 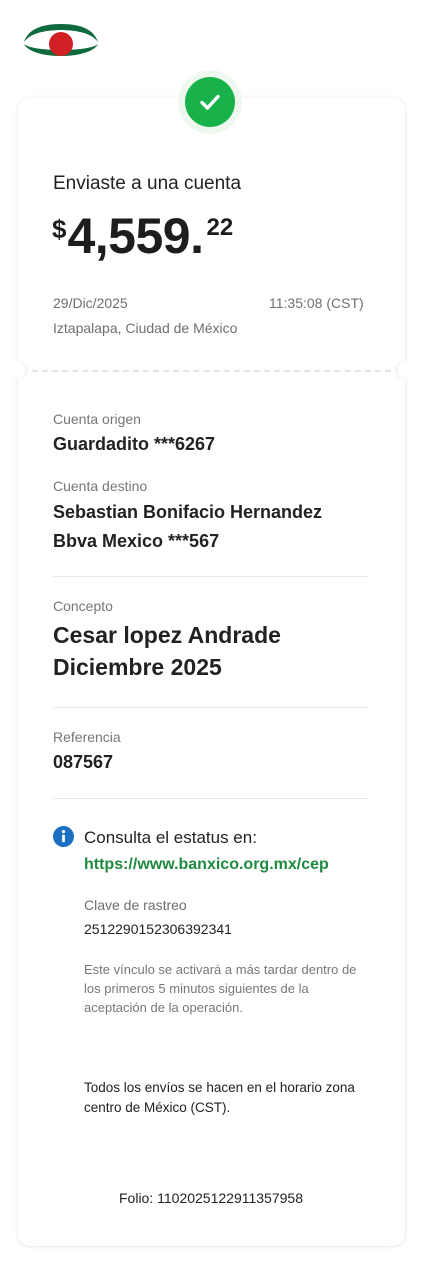 What do you see at coordinates (170, 837) in the screenshot?
I see `status-check-title: Consulta el estatus en:` at bounding box center [170, 837].